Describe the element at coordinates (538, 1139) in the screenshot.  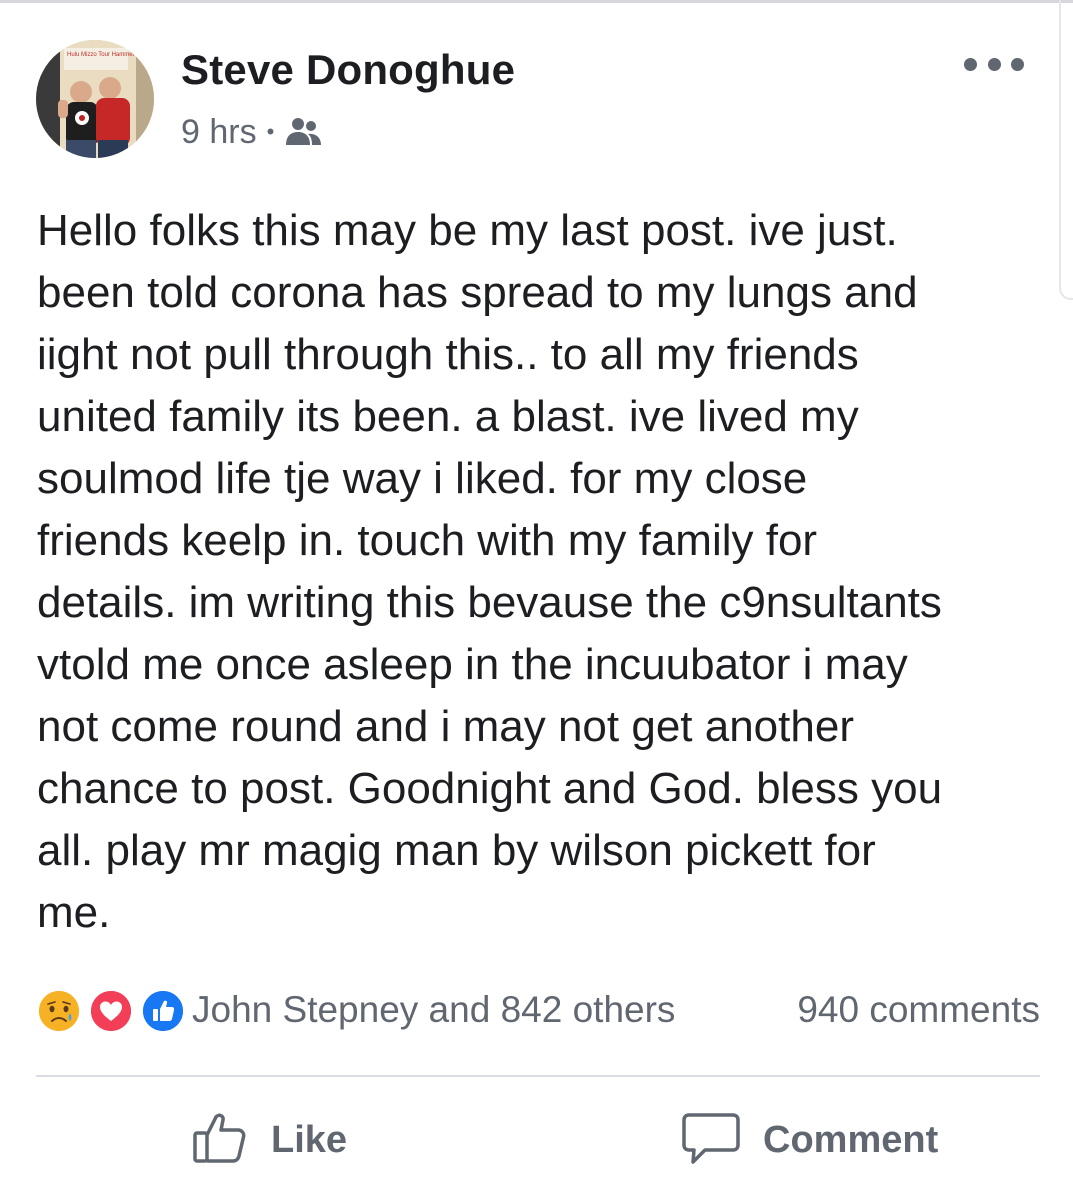
I see `action-bar: Like Comment` at that location.